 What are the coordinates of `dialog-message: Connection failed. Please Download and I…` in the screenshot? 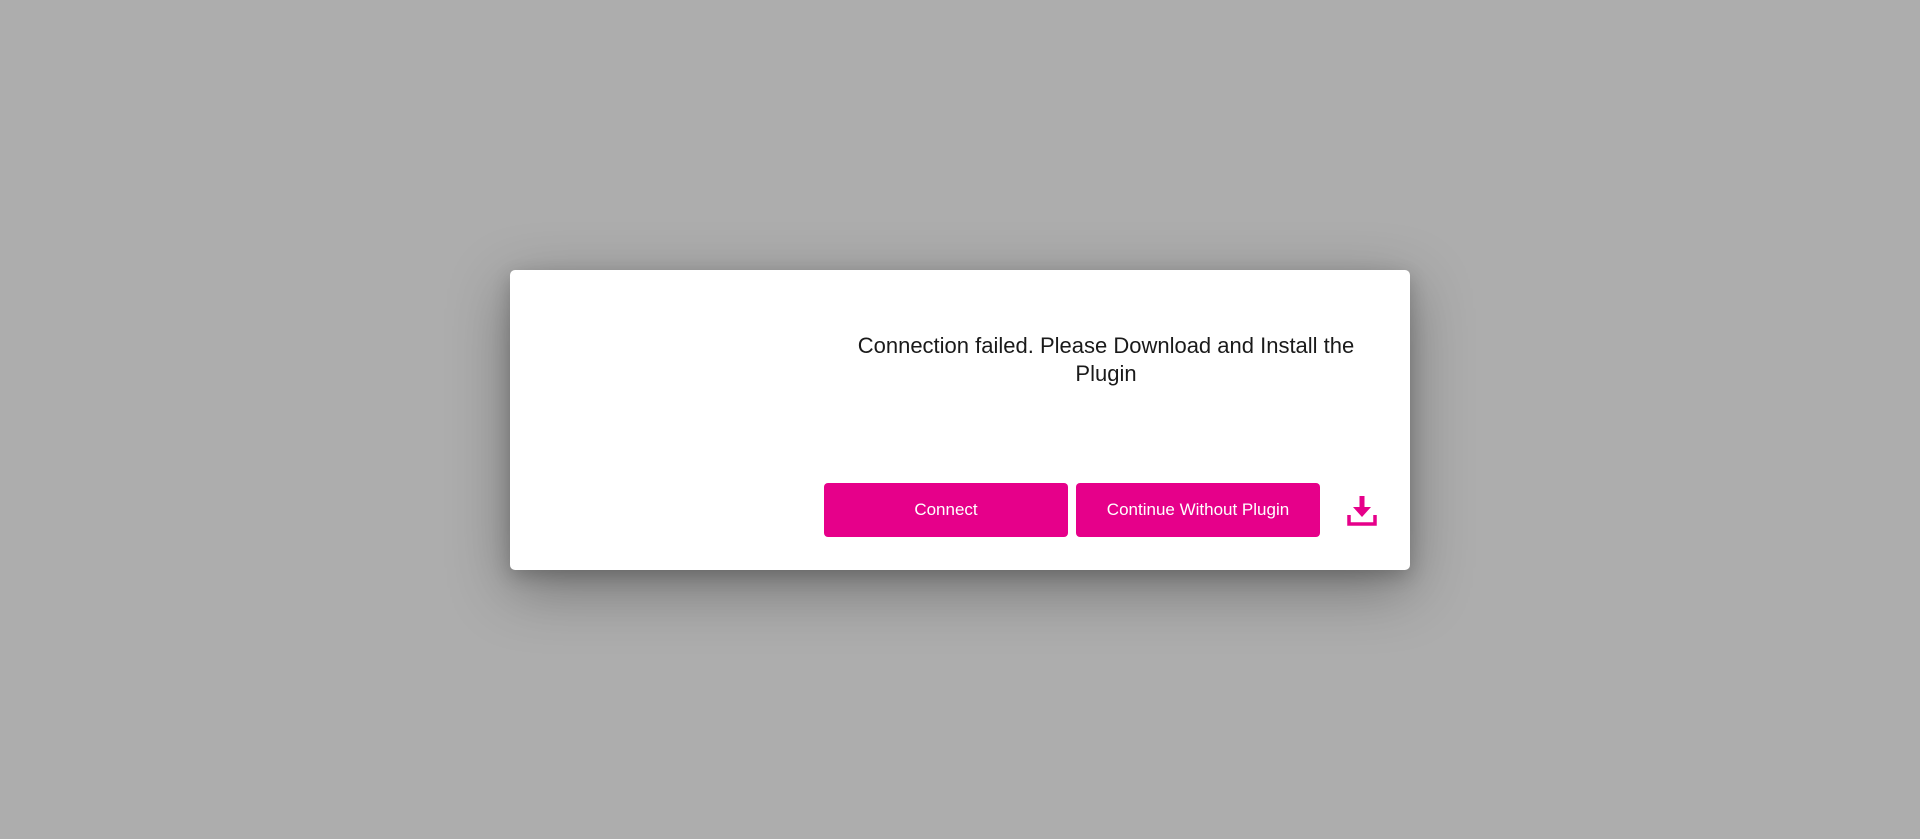 It's located at (1106, 359).